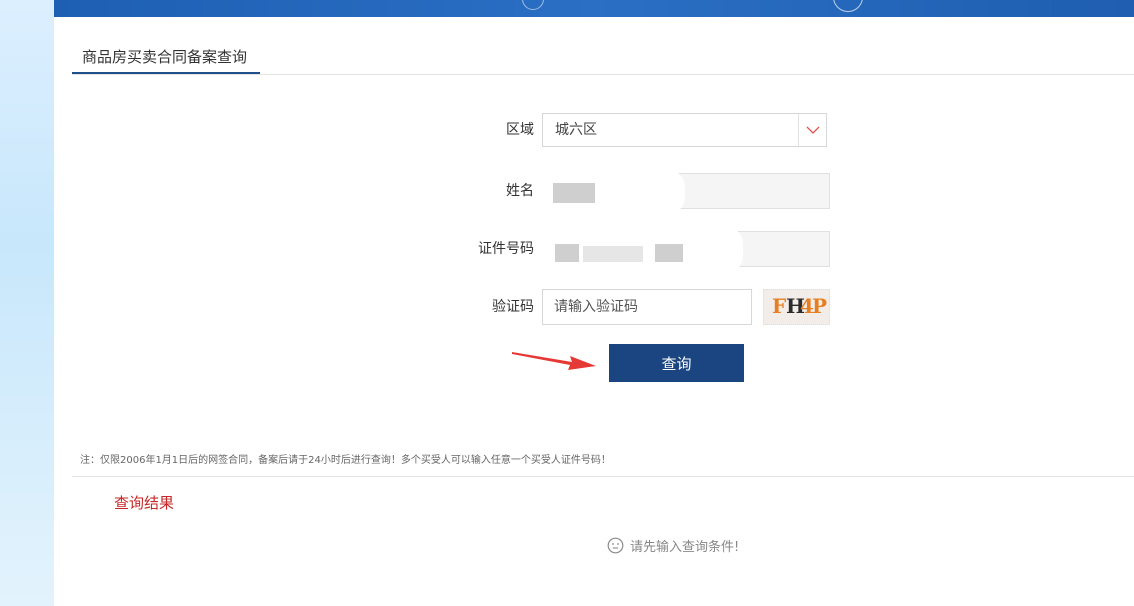 The image size is (1134, 606). Describe the element at coordinates (796, 307) in the screenshot. I see `captcha-image: F H 4 P` at that location.